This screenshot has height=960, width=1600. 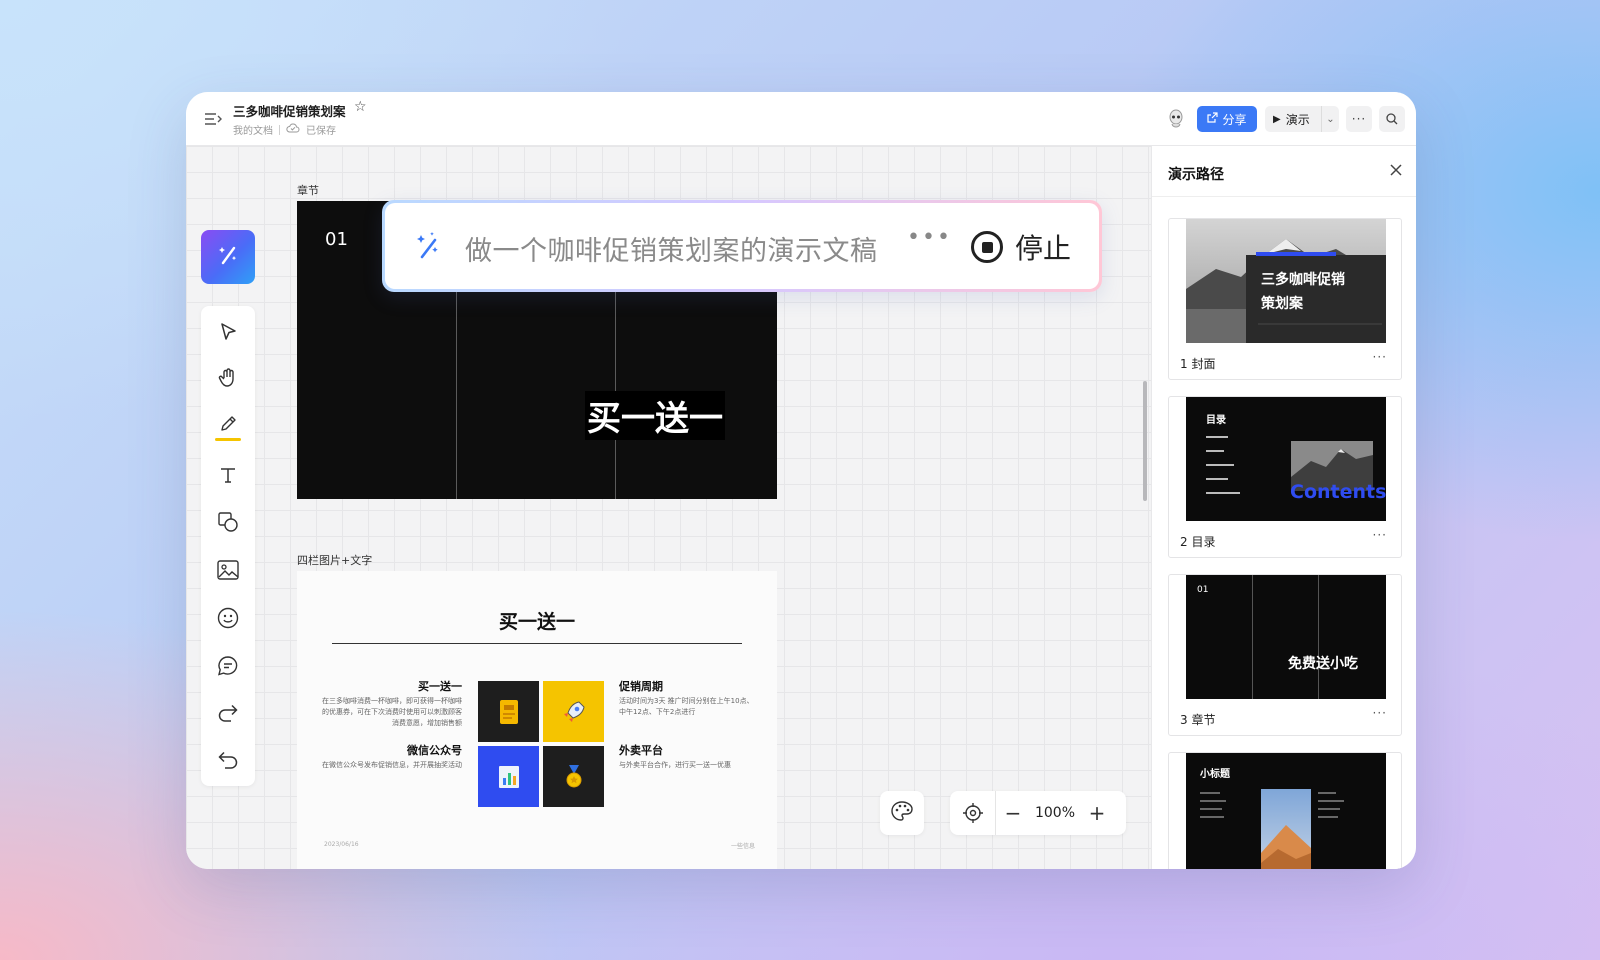 I want to click on redo-icon, so click(x=228, y=713).